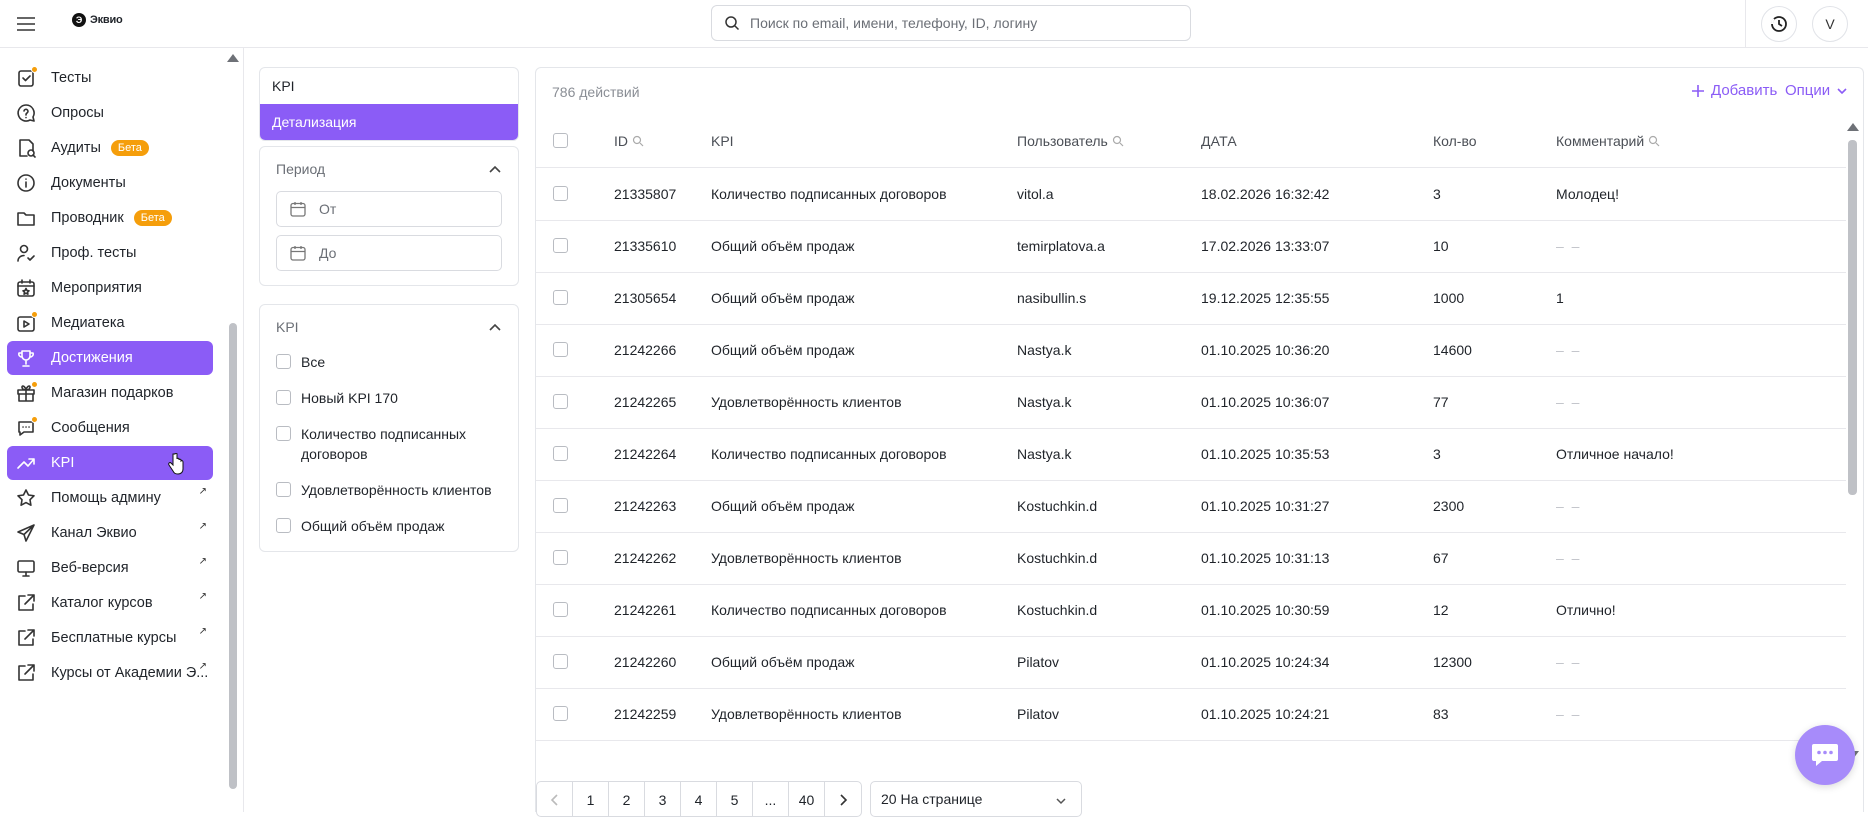 The width and height of the screenshot is (1868, 817). I want to click on sidebar-item: Курсы от Академии Э... ↗, so click(110, 673).